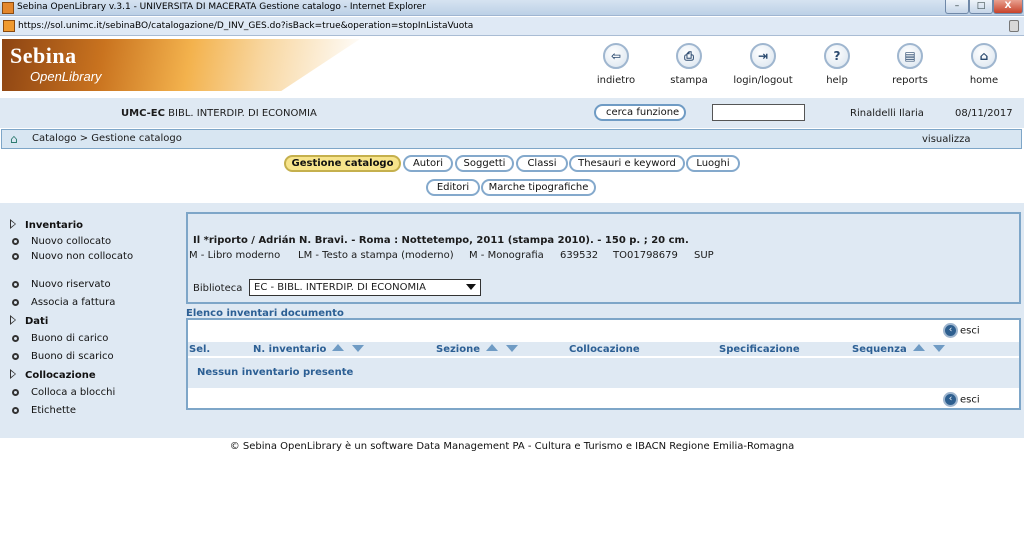 The height and width of the screenshot is (536, 1024). I want to click on chevron-down-icon, so click(471, 287).